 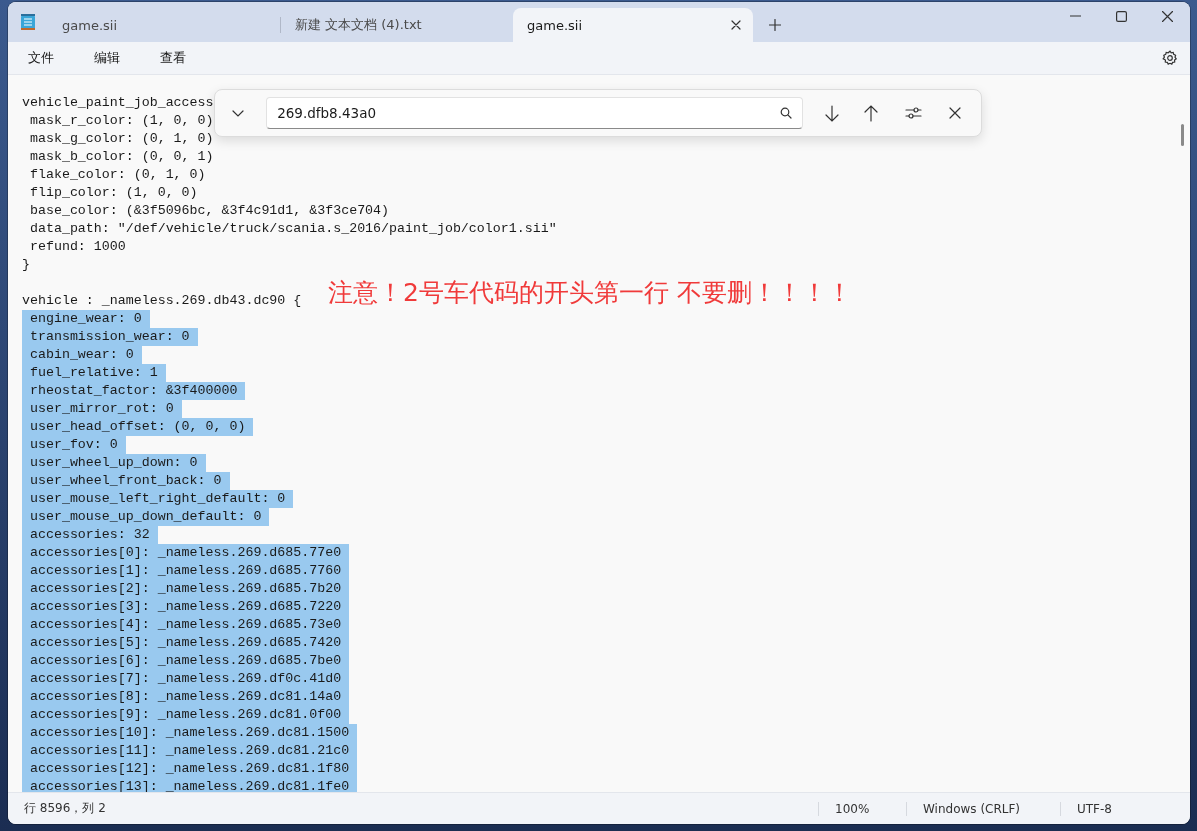 What do you see at coordinates (65, 808) in the screenshot?
I see `cursor-position: 行 8596，列 2` at bounding box center [65, 808].